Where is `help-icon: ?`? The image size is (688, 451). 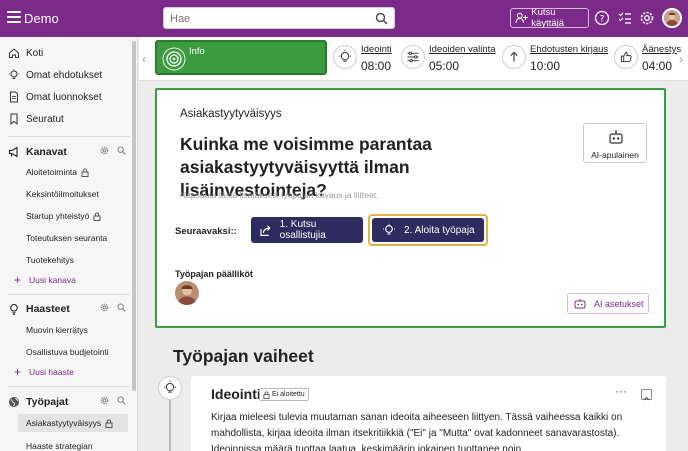
help-icon: ? is located at coordinates (602, 18).